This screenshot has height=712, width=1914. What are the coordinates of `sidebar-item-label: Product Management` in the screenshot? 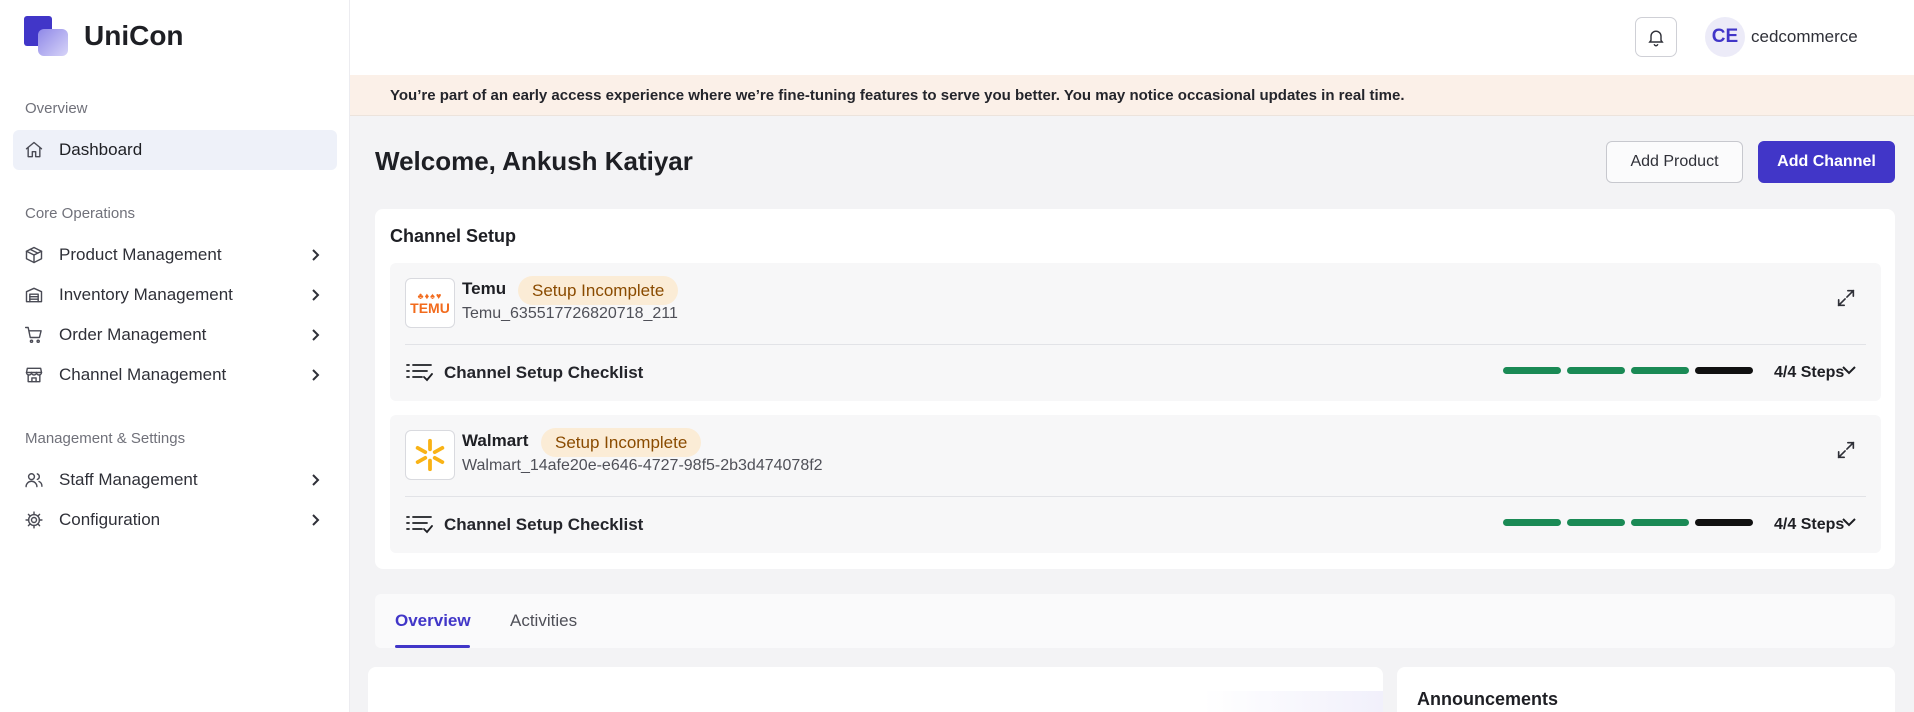 It's located at (140, 254).